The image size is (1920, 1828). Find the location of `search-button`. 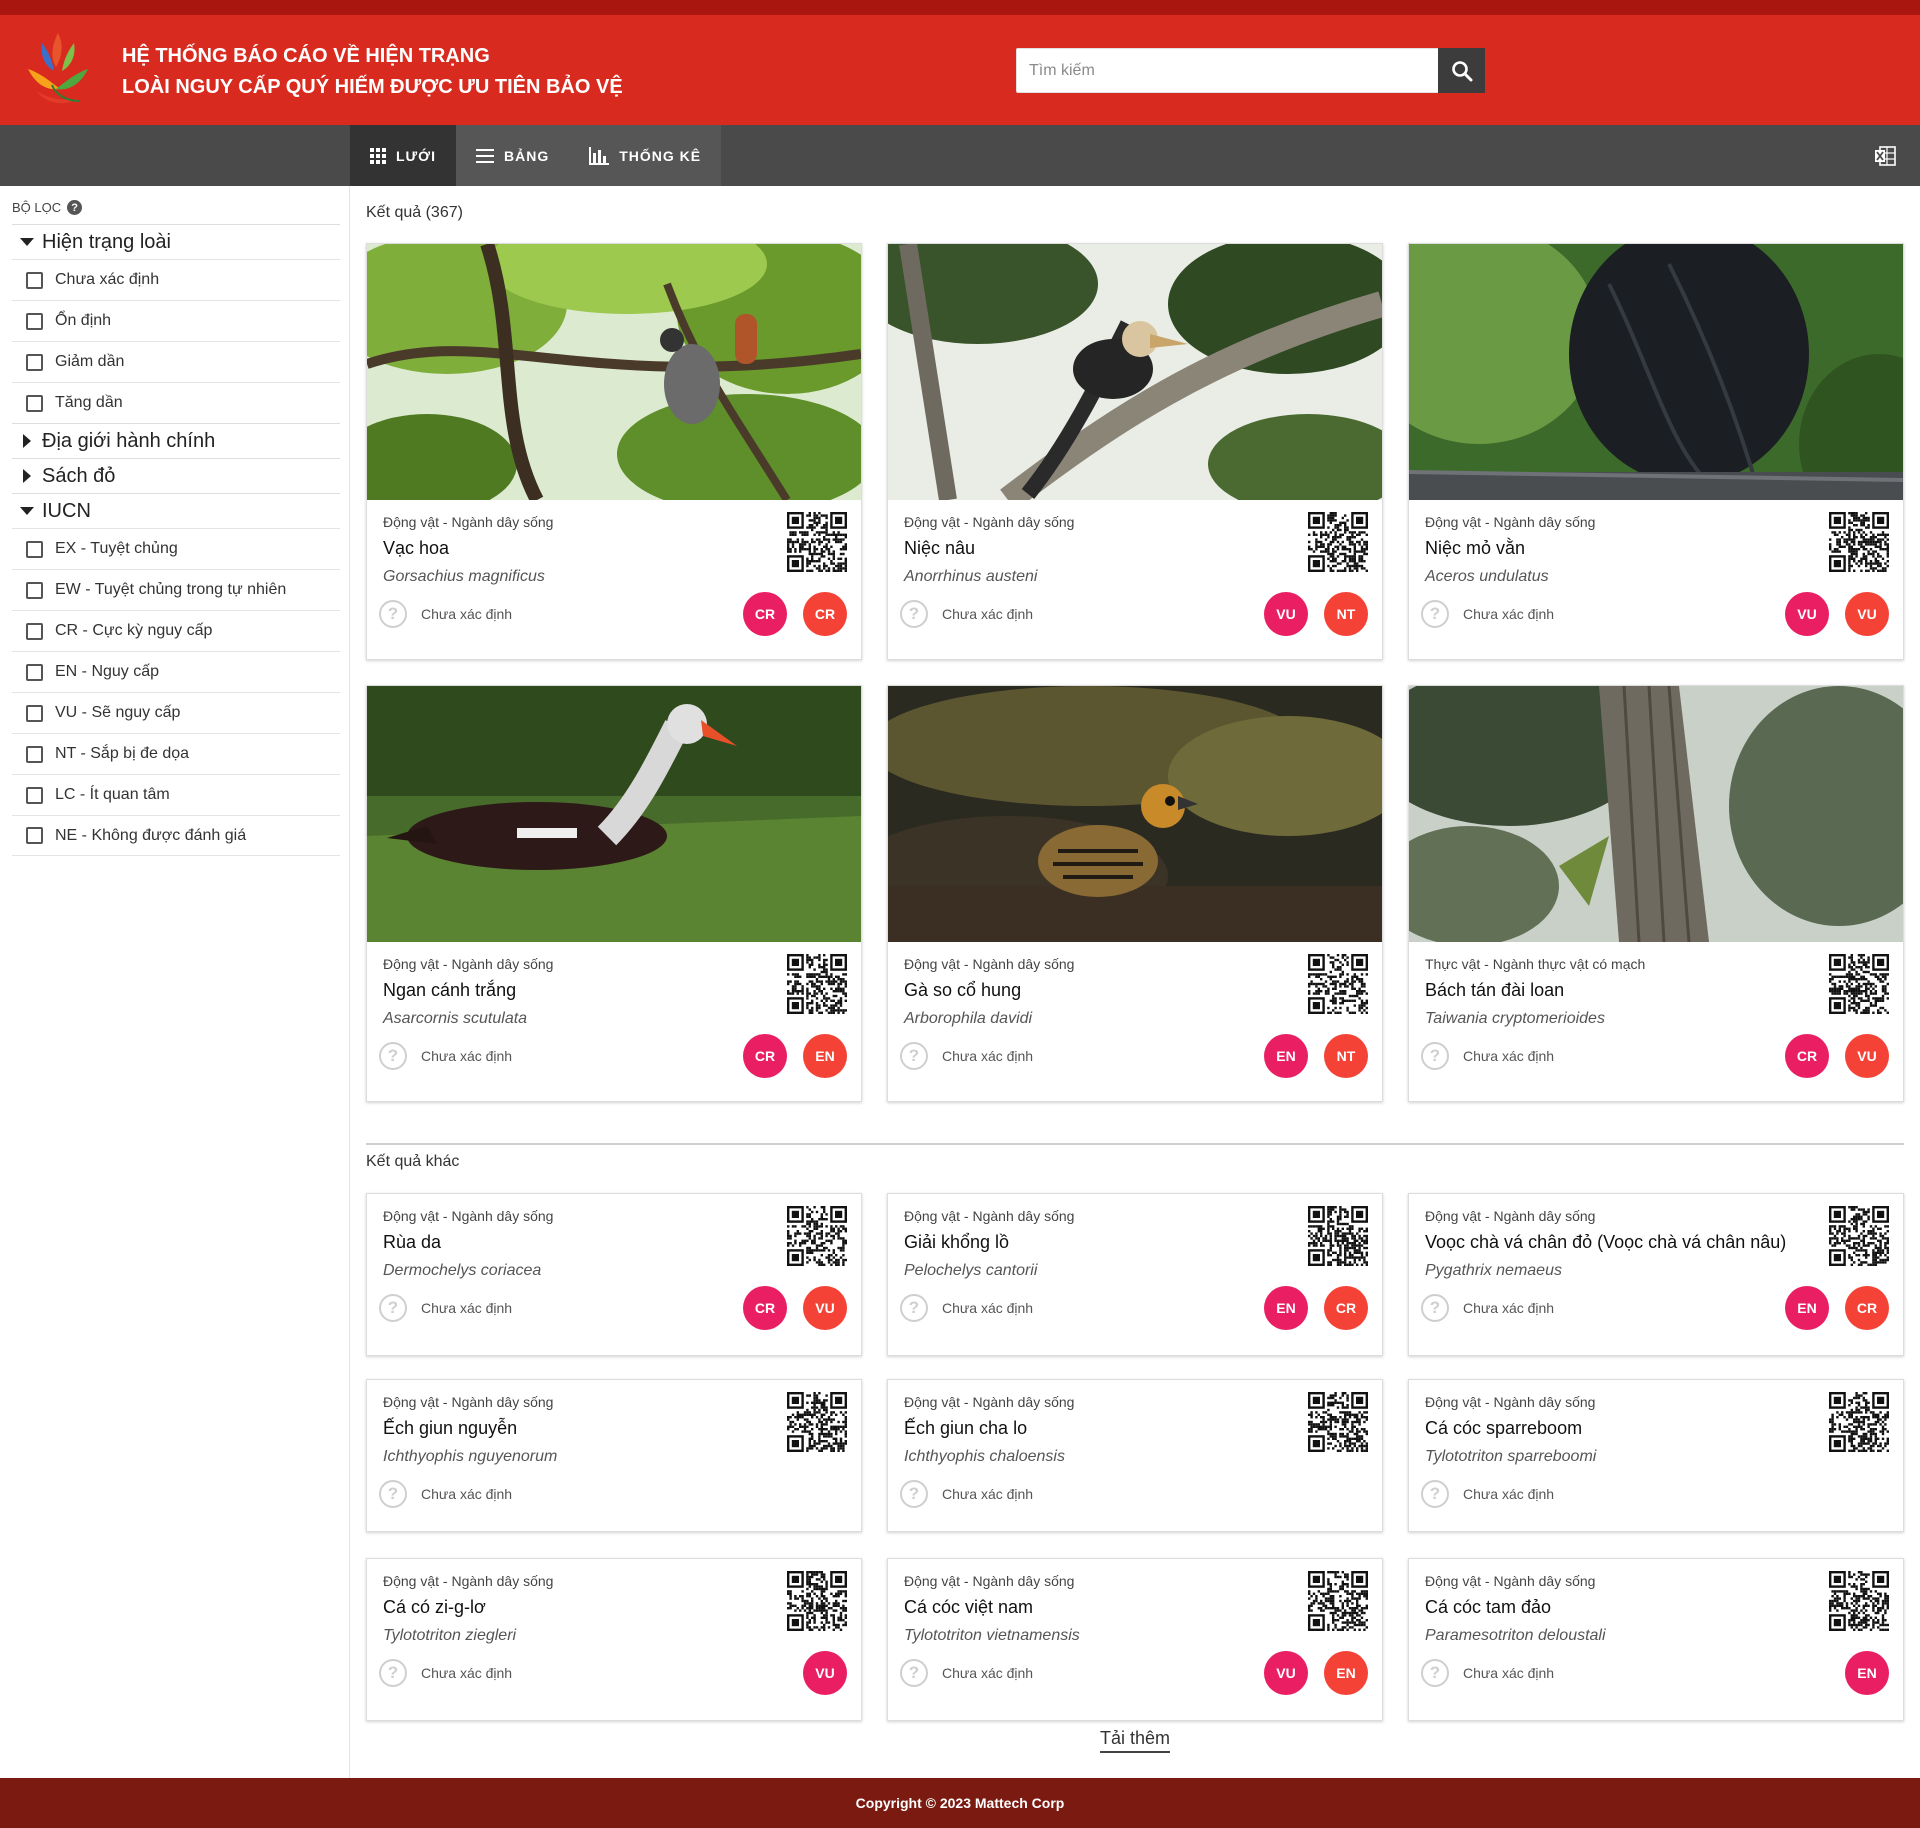

search-button is located at coordinates (1461, 70).